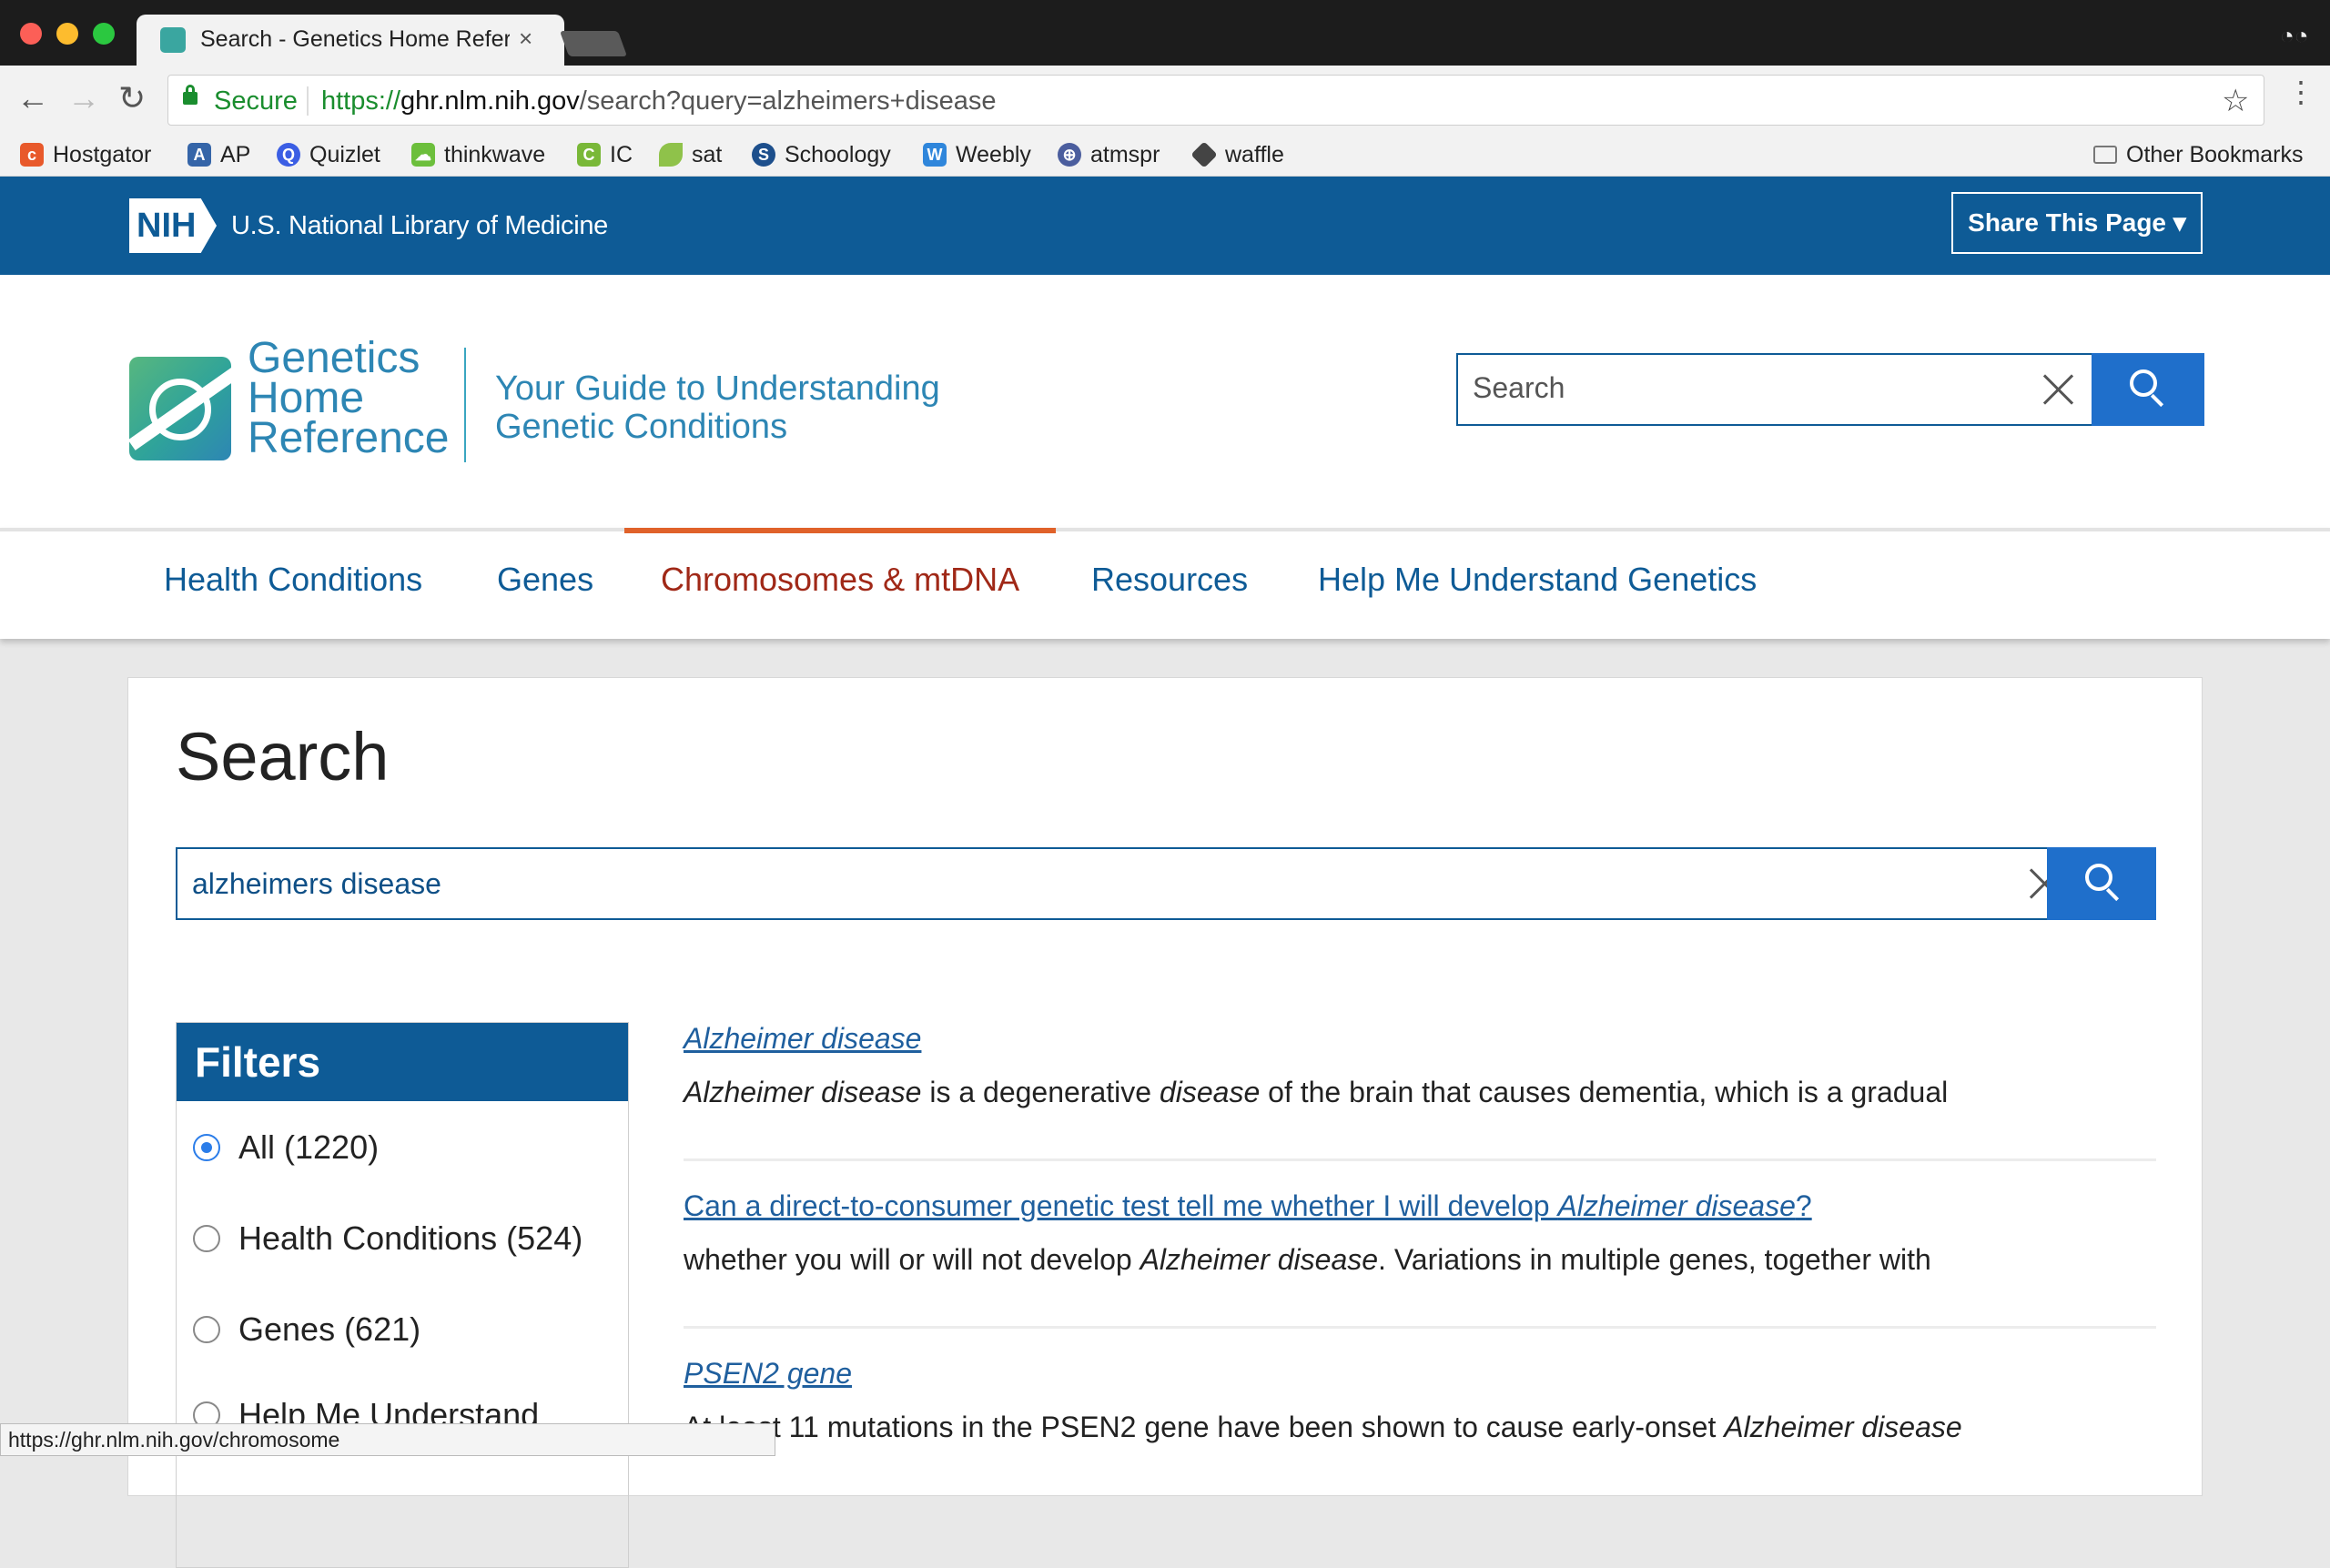 The width and height of the screenshot is (2330, 1568). What do you see at coordinates (1169, 580) in the screenshot?
I see `nav-resources: Resources` at bounding box center [1169, 580].